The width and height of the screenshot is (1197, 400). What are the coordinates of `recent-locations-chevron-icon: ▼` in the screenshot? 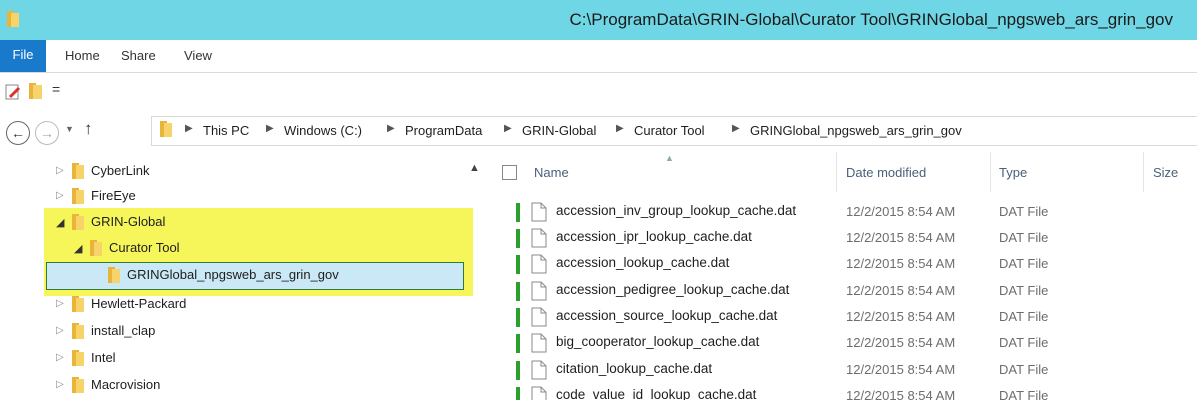 It's located at (69, 129).